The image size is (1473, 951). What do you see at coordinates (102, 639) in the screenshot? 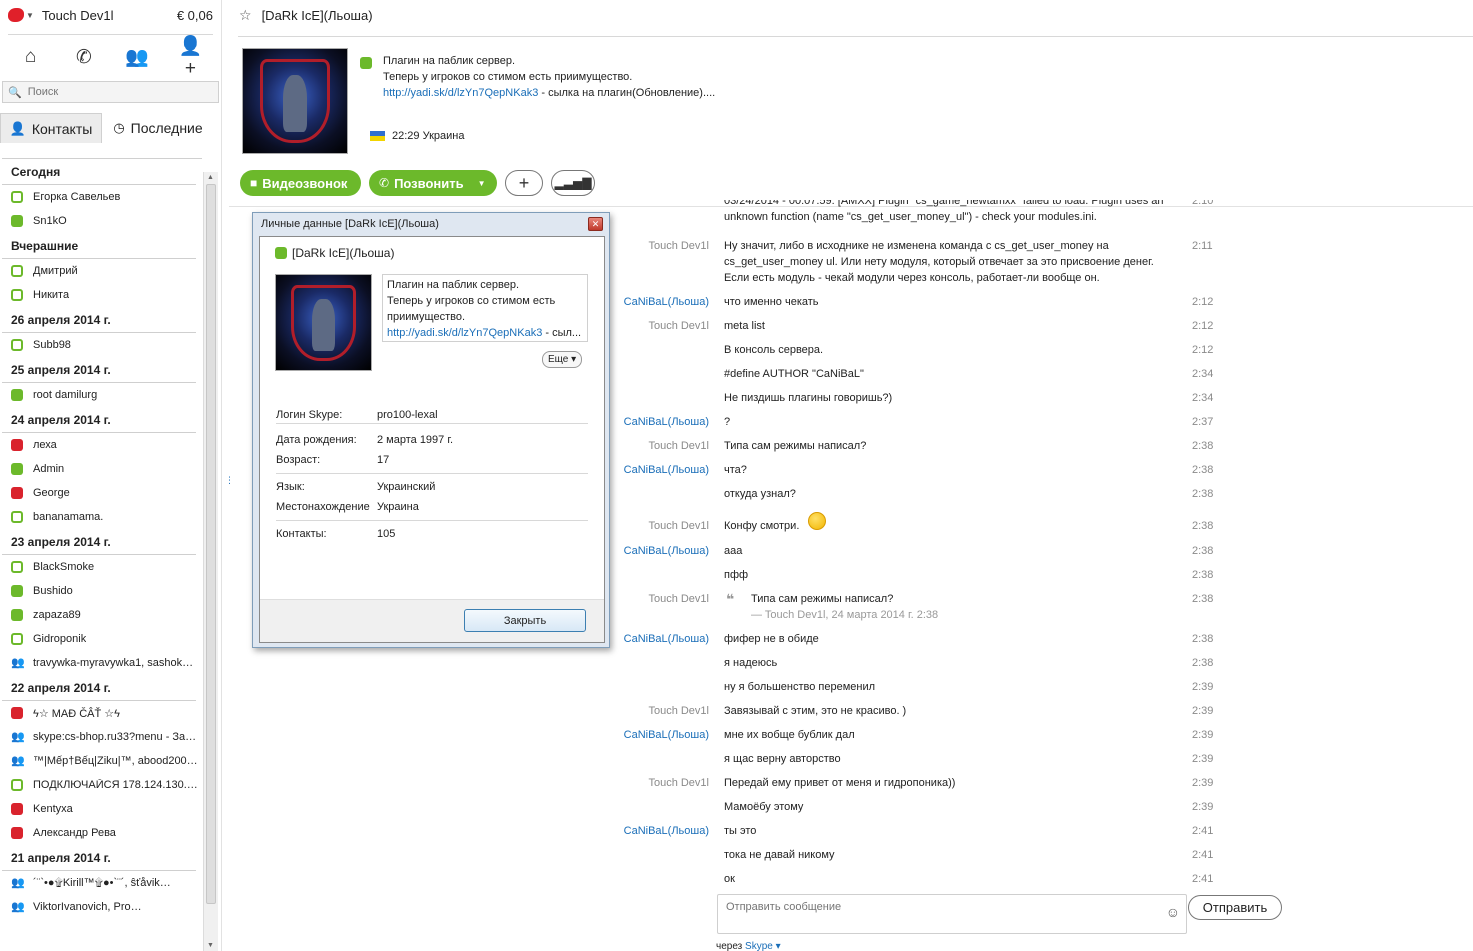
I see `contact-item: Gidroponik` at bounding box center [102, 639].